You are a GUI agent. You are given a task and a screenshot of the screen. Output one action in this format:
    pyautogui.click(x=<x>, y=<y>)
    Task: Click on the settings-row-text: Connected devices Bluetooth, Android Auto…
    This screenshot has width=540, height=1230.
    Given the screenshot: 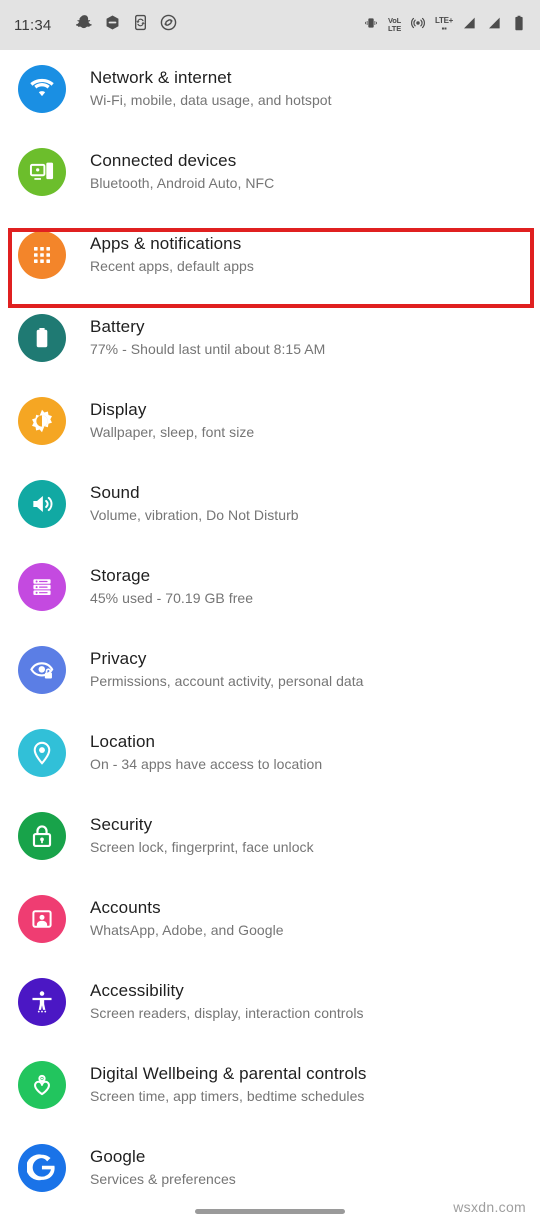 What is the action you would take?
    pyautogui.click(x=182, y=170)
    